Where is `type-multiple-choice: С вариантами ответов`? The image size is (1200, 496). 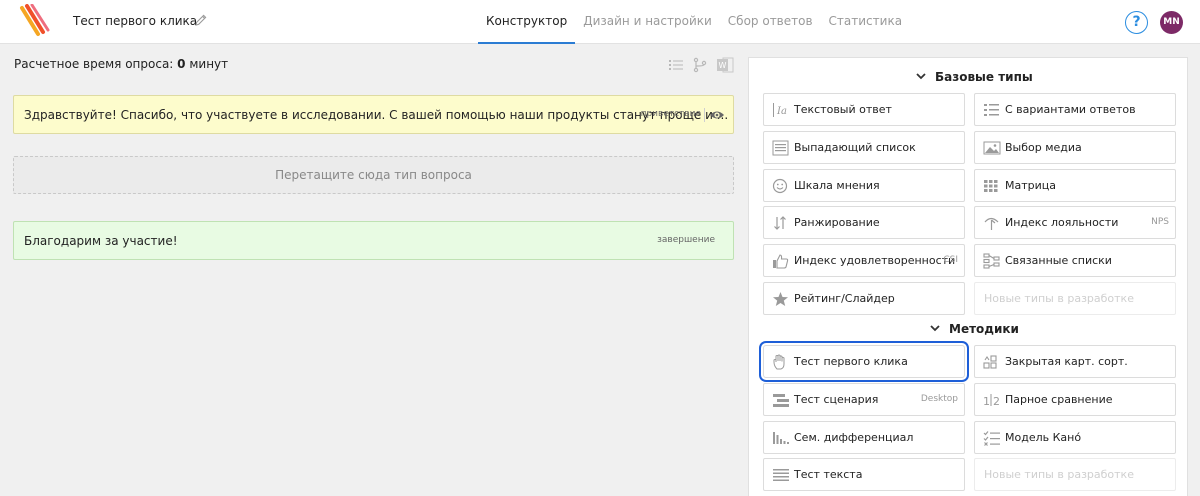 type-multiple-choice: С вариантами ответов is located at coordinates (1075, 109).